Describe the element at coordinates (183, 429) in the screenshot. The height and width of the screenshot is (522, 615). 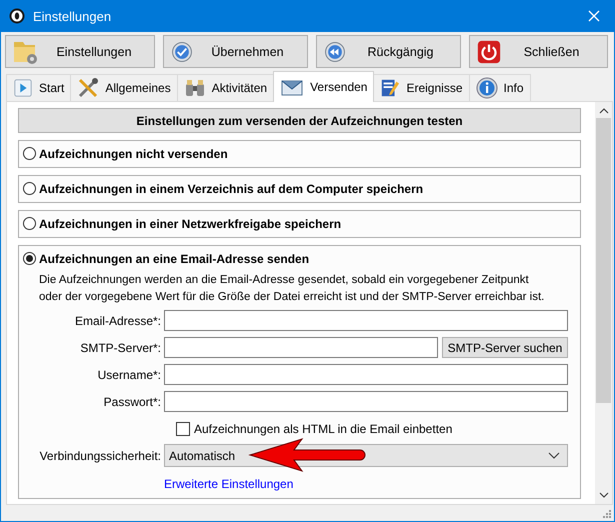
I see `checkbox` at that location.